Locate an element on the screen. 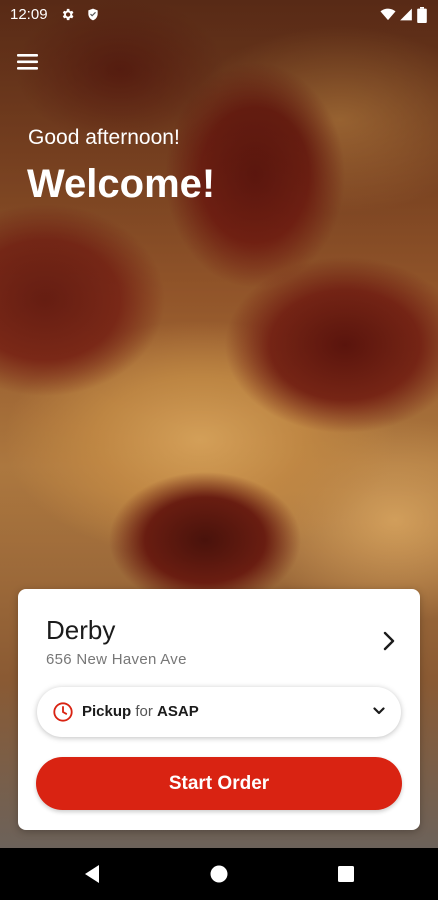  hamburger-menu-icon is located at coordinates (28, 62).